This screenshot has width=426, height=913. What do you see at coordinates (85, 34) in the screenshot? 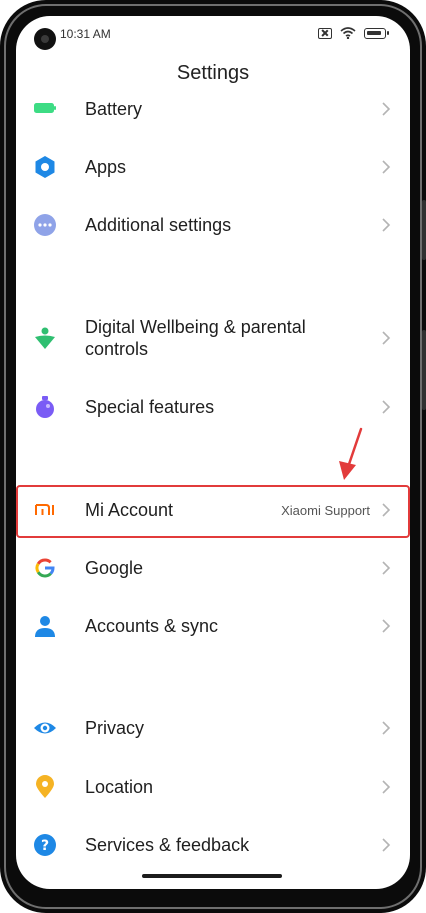
I see `status-time: 10:31 AM` at bounding box center [85, 34].